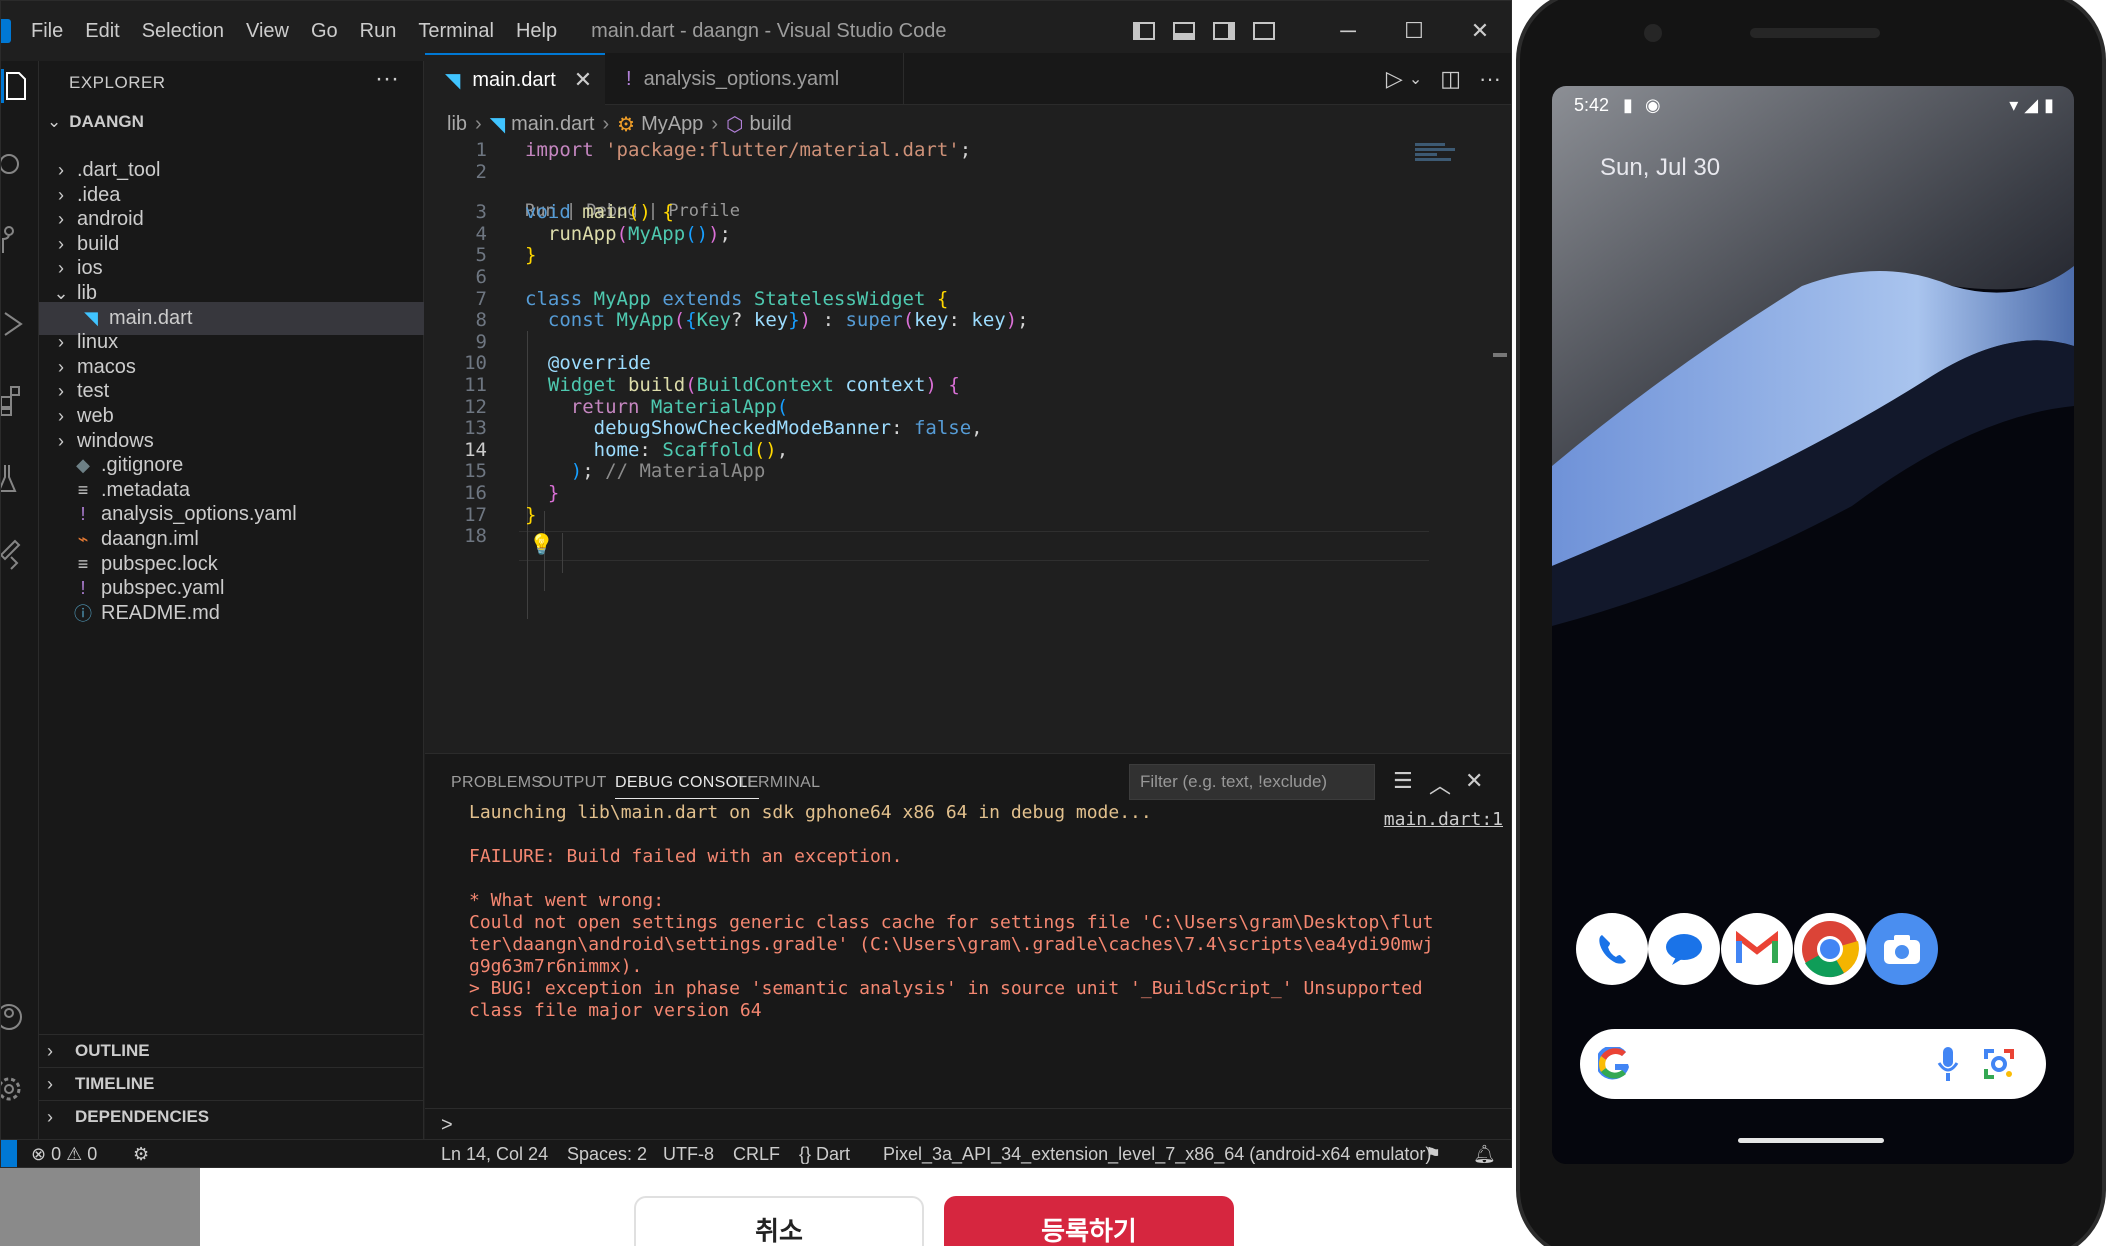 The height and width of the screenshot is (1246, 2106). I want to click on scrollbar, so click(1500, 355).